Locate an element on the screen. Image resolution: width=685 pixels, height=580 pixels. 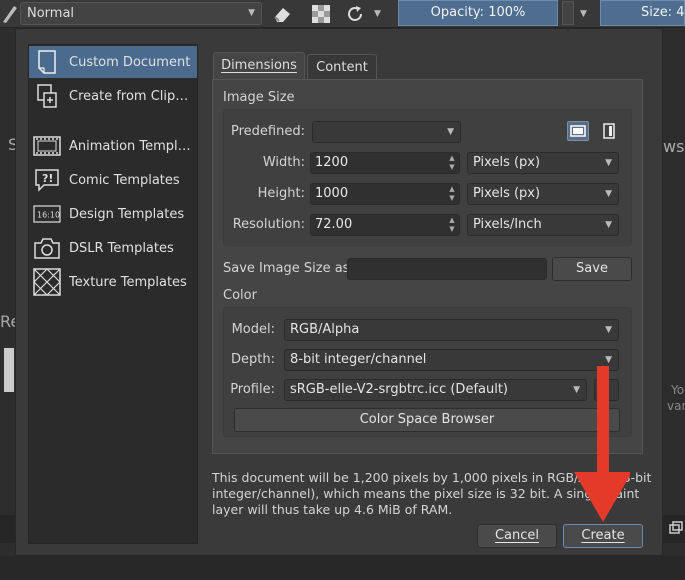
sidebar-item-label: Texture Templates is located at coordinates (128, 282).